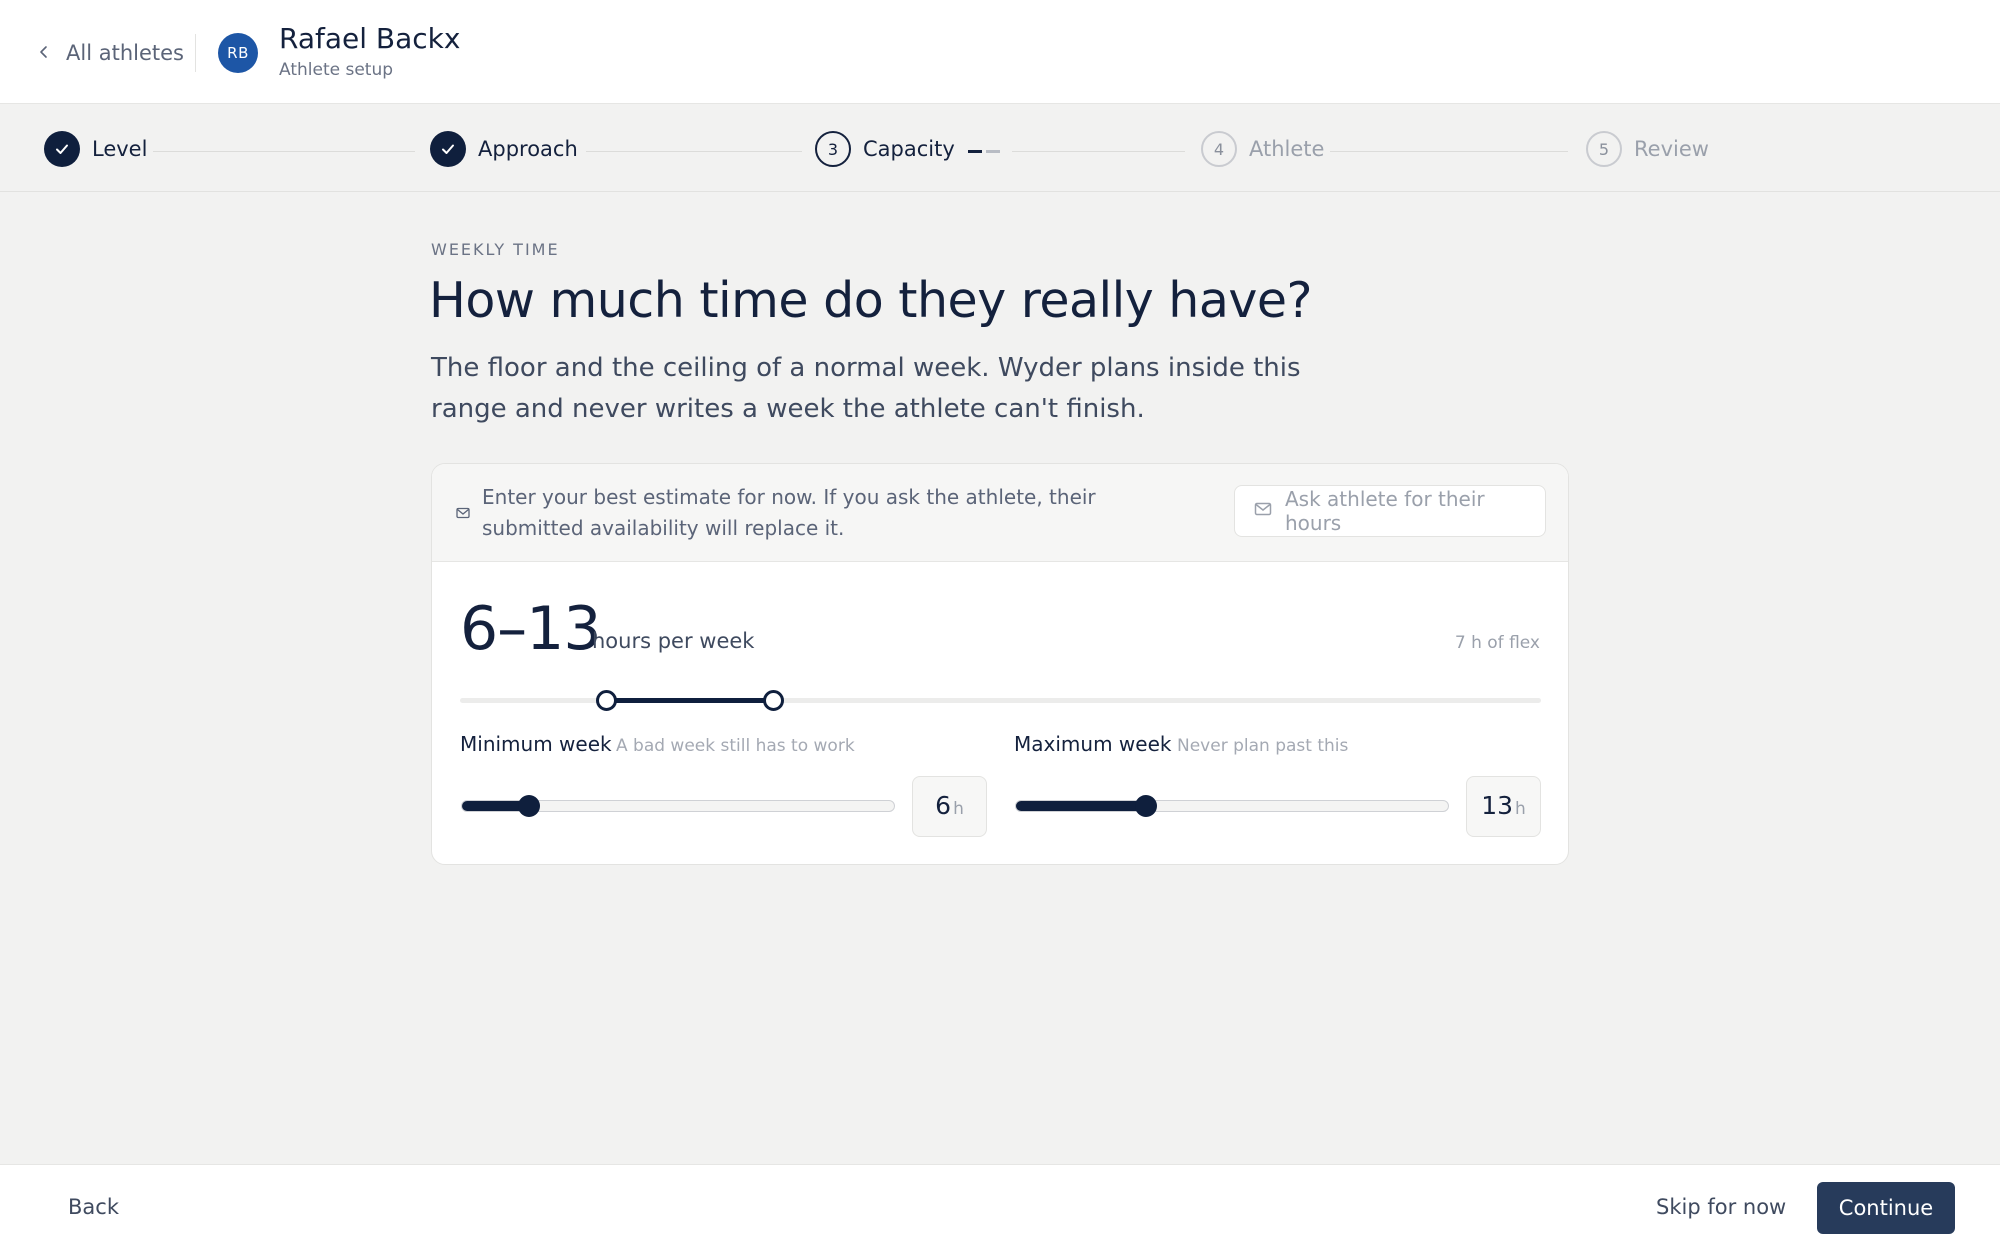  What do you see at coordinates (125, 53) in the screenshot?
I see `all-athletes-label: All athletes` at bounding box center [125, 53].